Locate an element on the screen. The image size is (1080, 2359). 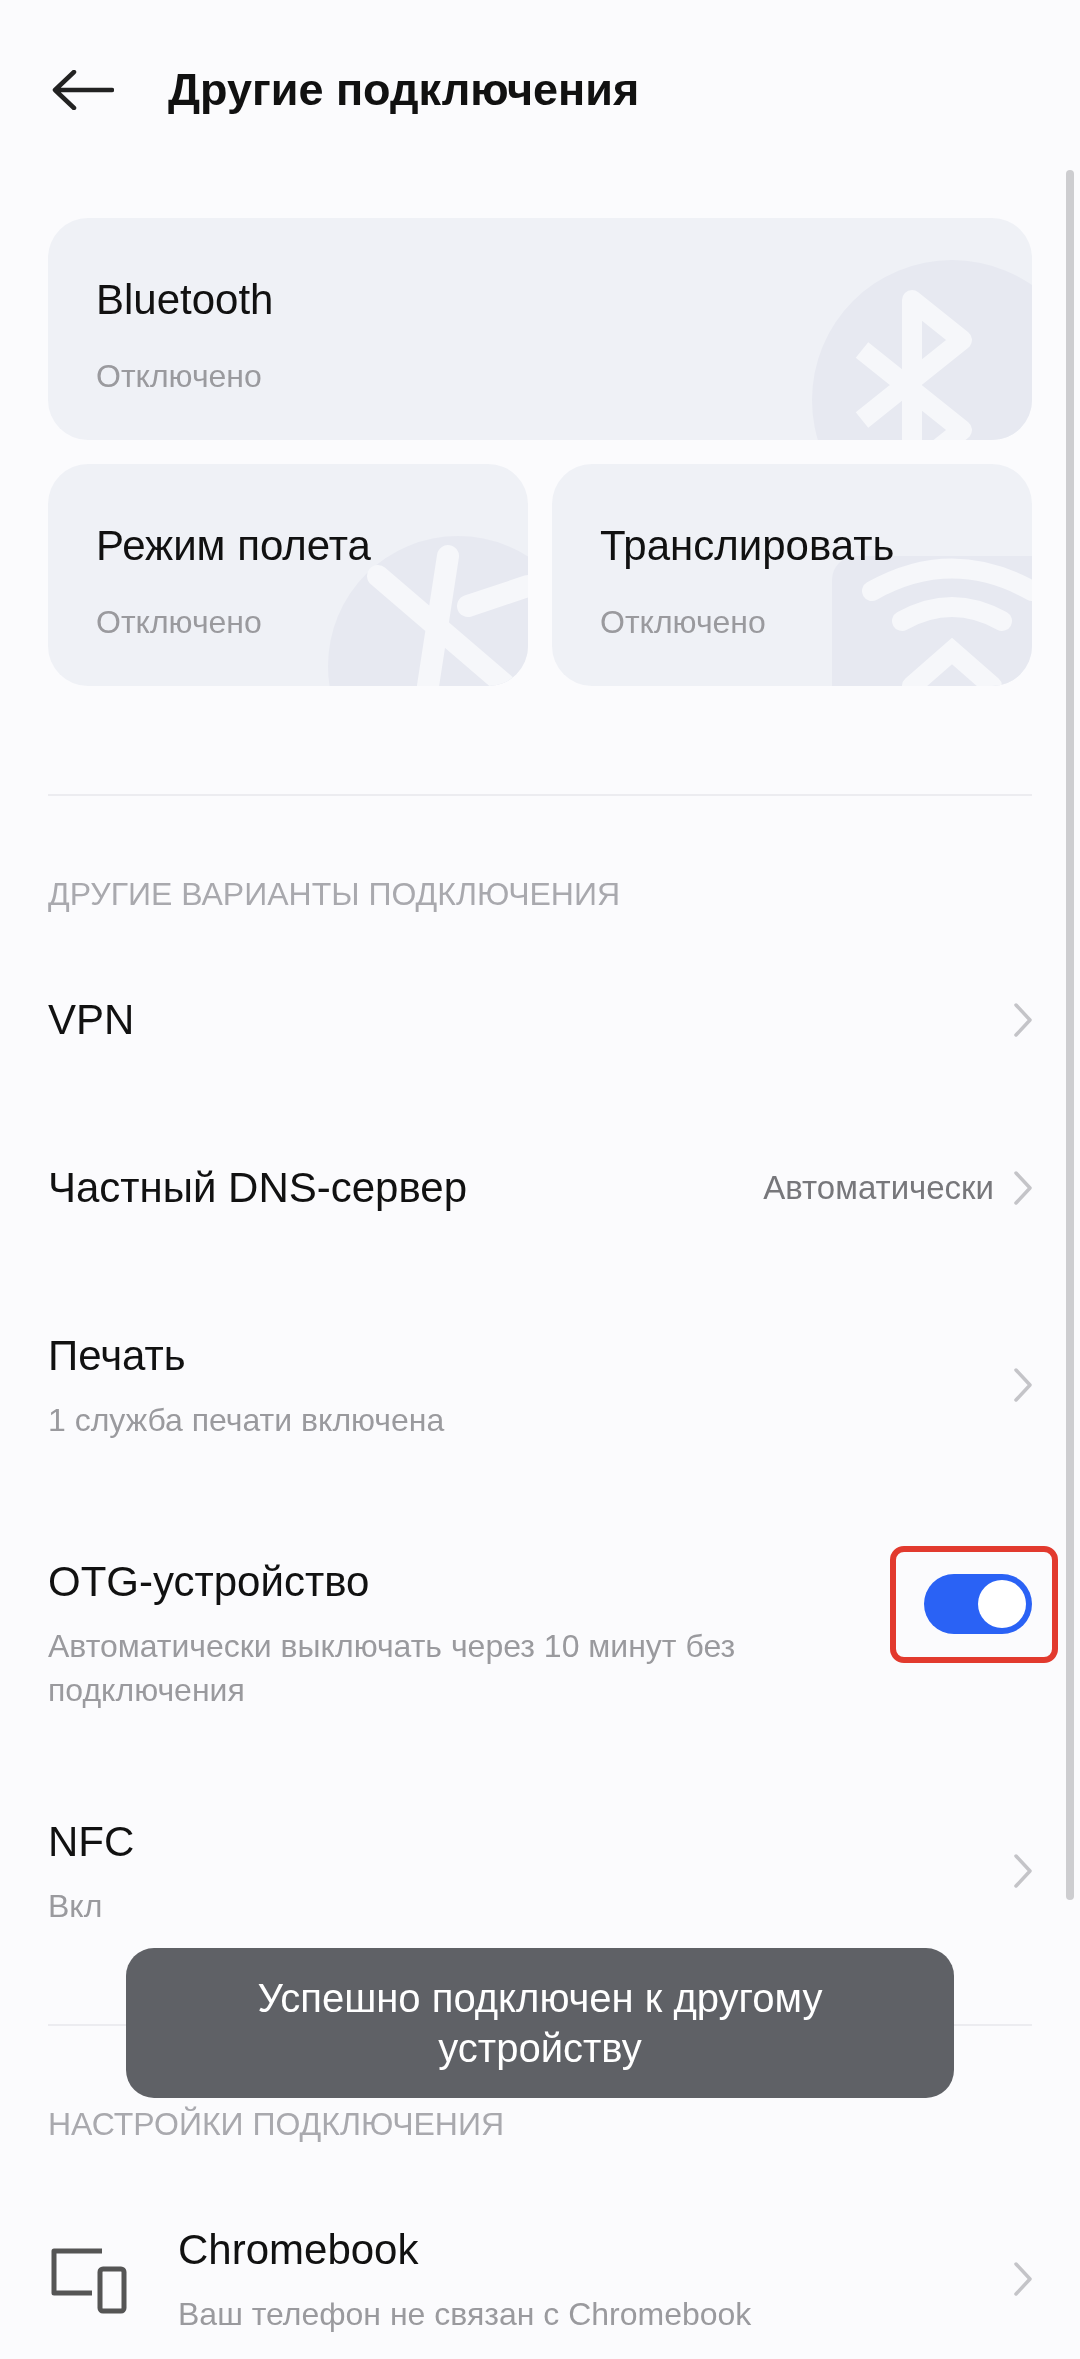
item-subtitle: Вкл is located at coordinates (76, 1906).